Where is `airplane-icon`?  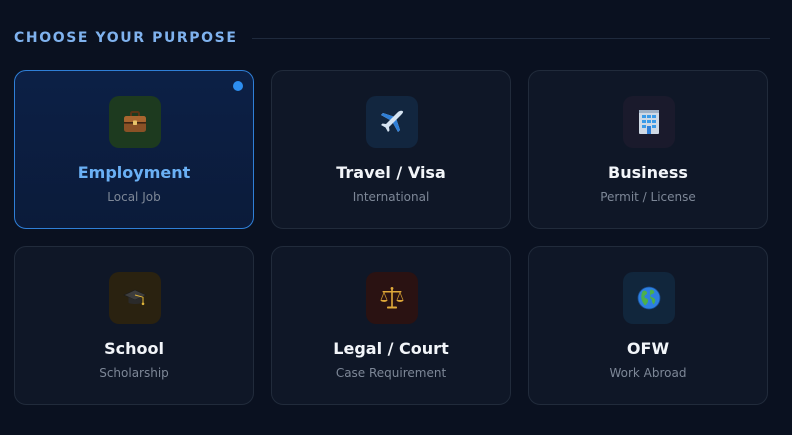
airplane-icon is located at coordinates (392, 122).